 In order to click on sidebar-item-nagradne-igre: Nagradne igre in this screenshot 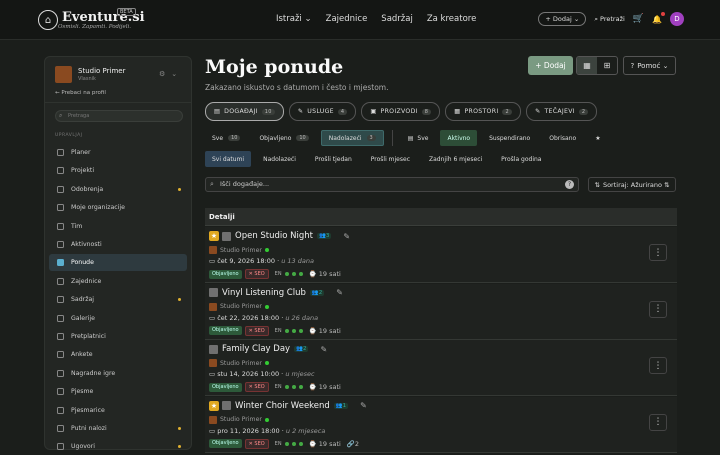, I will do `click(118, 373)`.